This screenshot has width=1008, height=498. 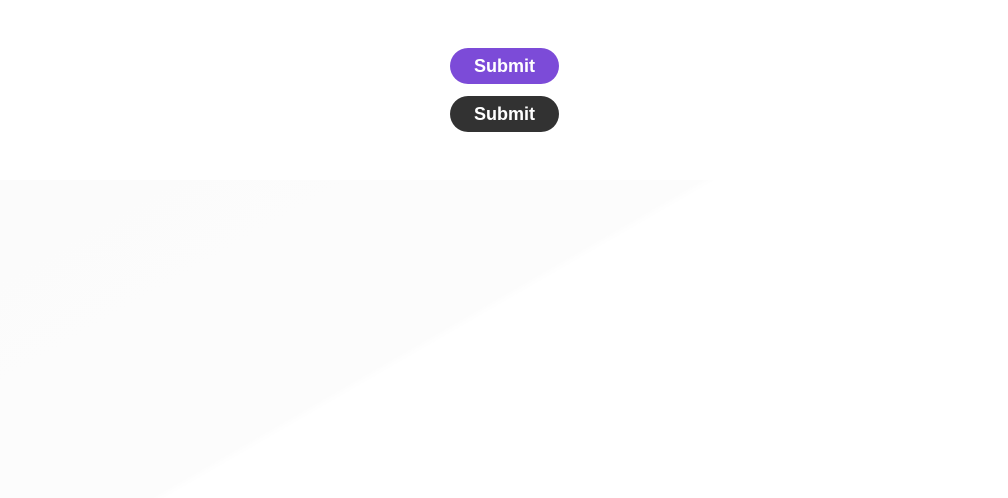 What do you see at coordinates (504, 66) in the screenshot?
I see `submit-button-primary: Submit` at bounding box center [504, 66].